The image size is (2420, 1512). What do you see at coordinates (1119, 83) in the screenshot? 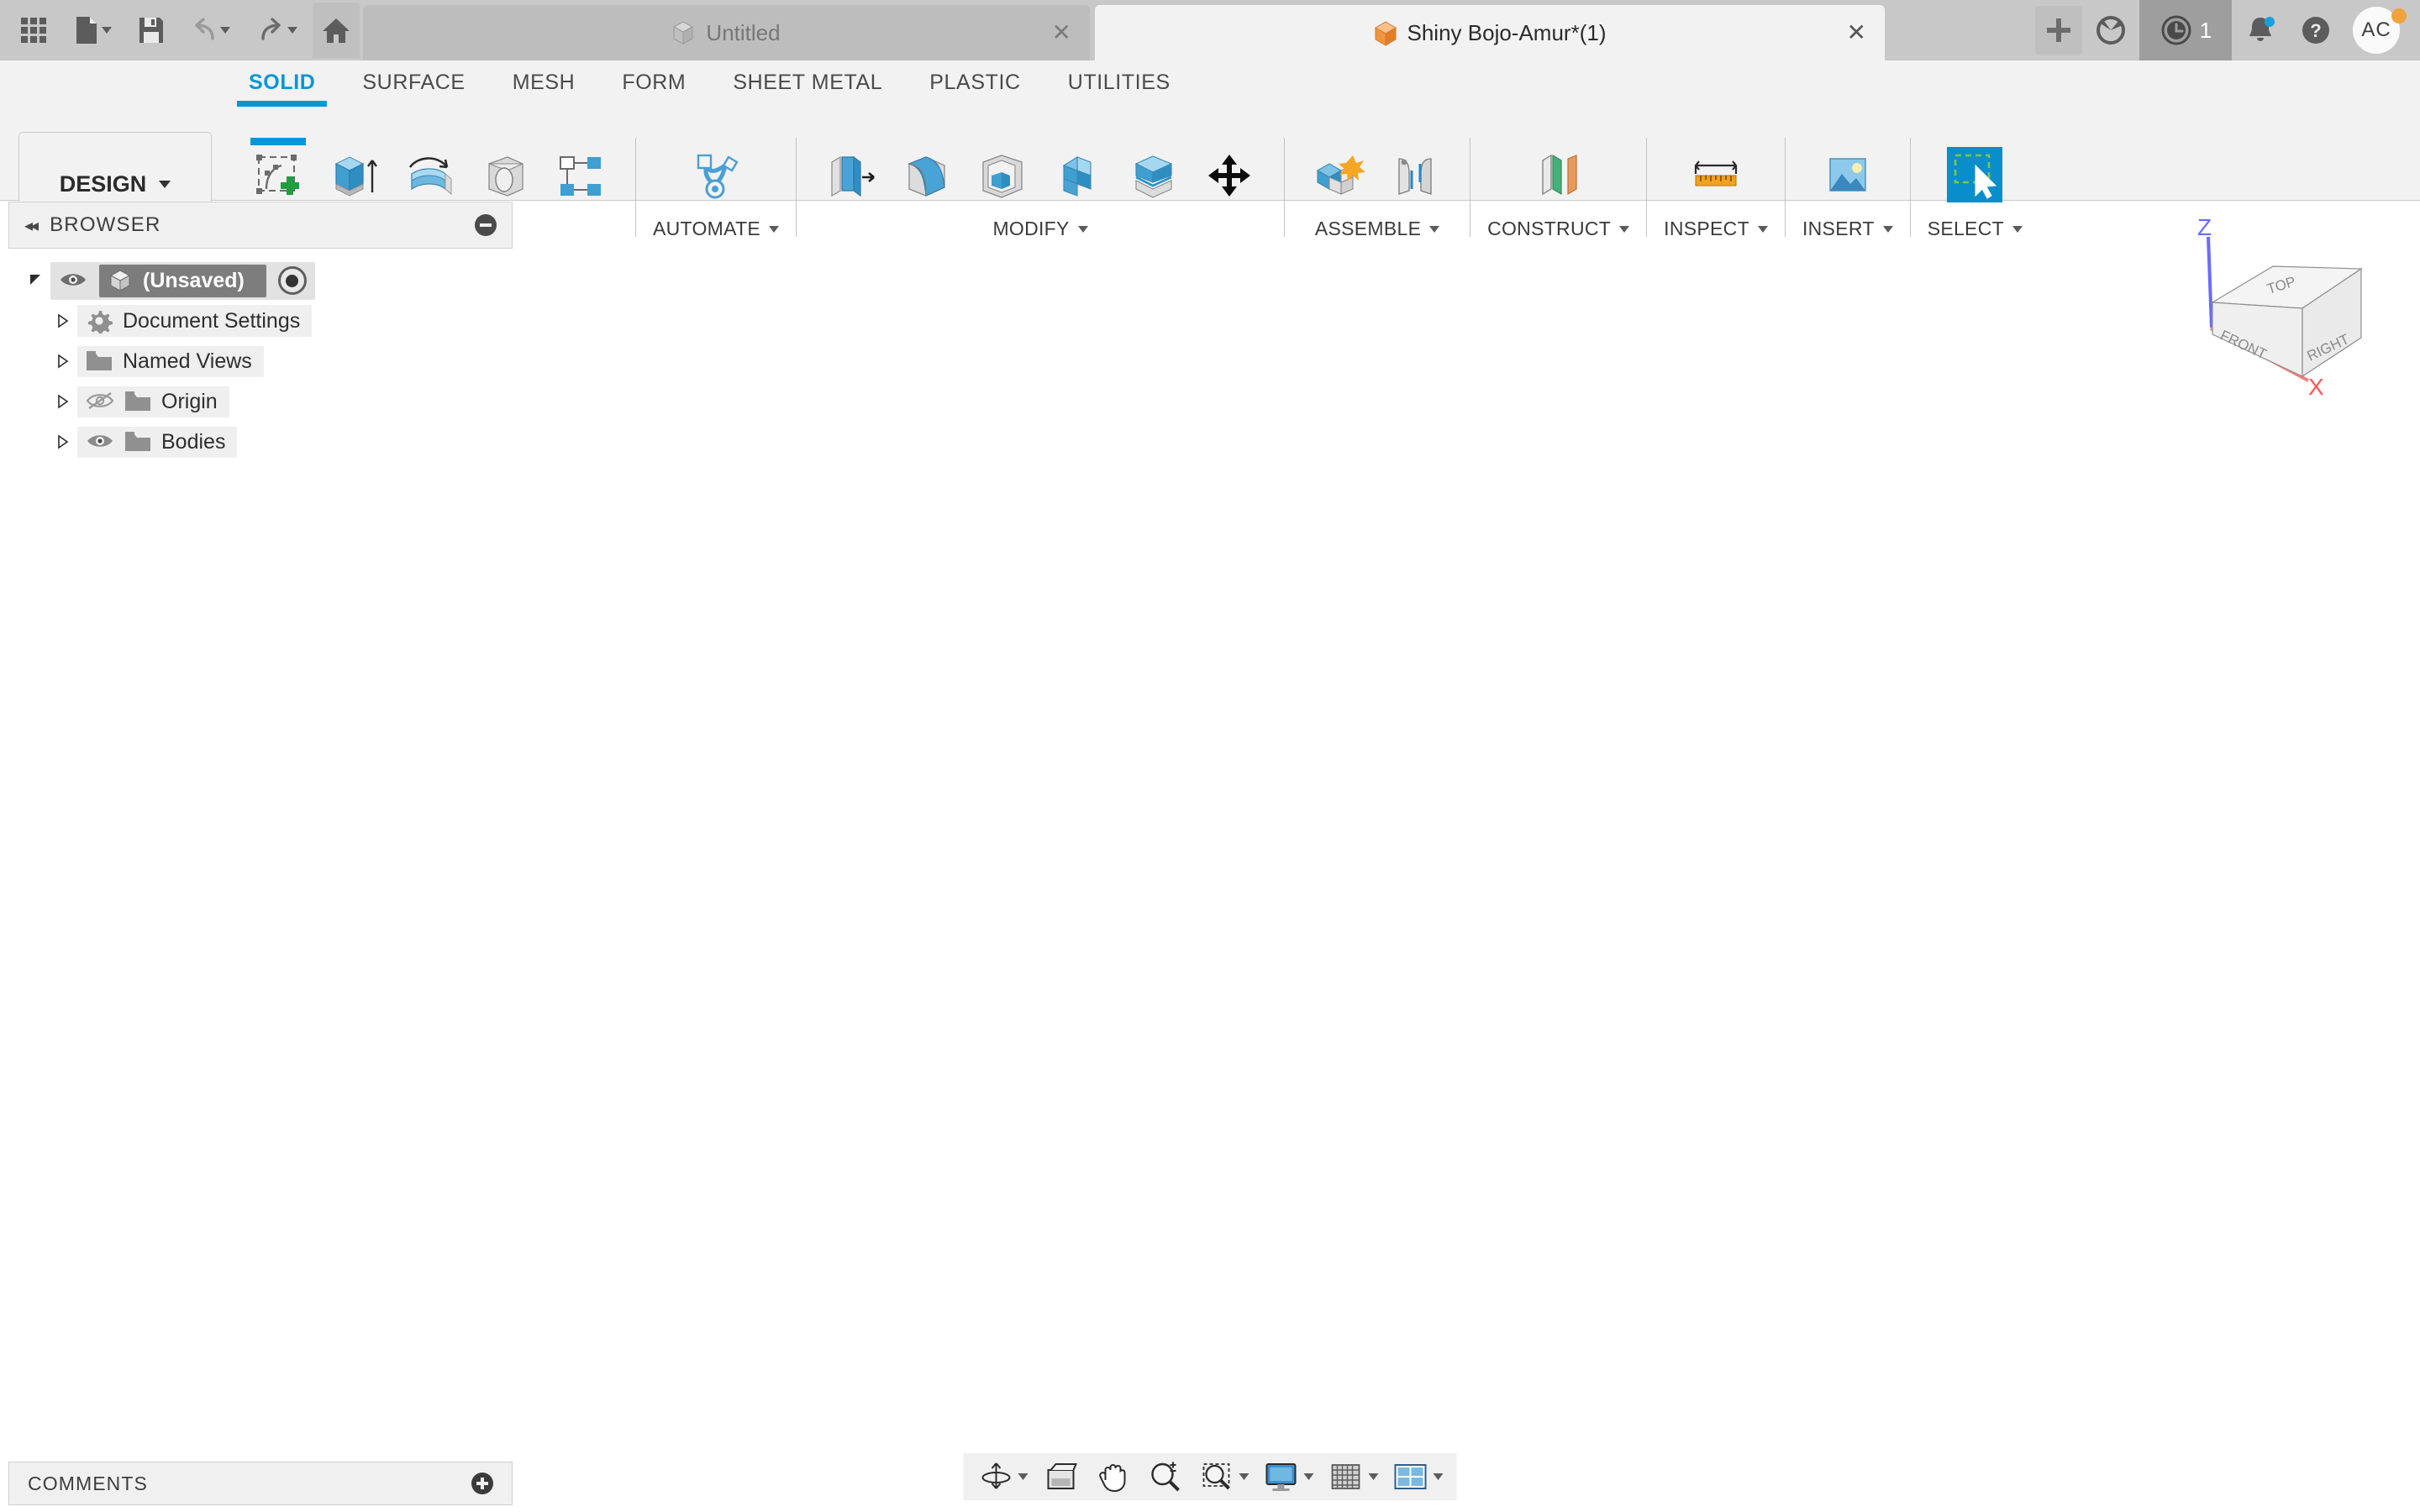
I see `tab-utilities: UTILITIES` at bounding box center [1119, 83].